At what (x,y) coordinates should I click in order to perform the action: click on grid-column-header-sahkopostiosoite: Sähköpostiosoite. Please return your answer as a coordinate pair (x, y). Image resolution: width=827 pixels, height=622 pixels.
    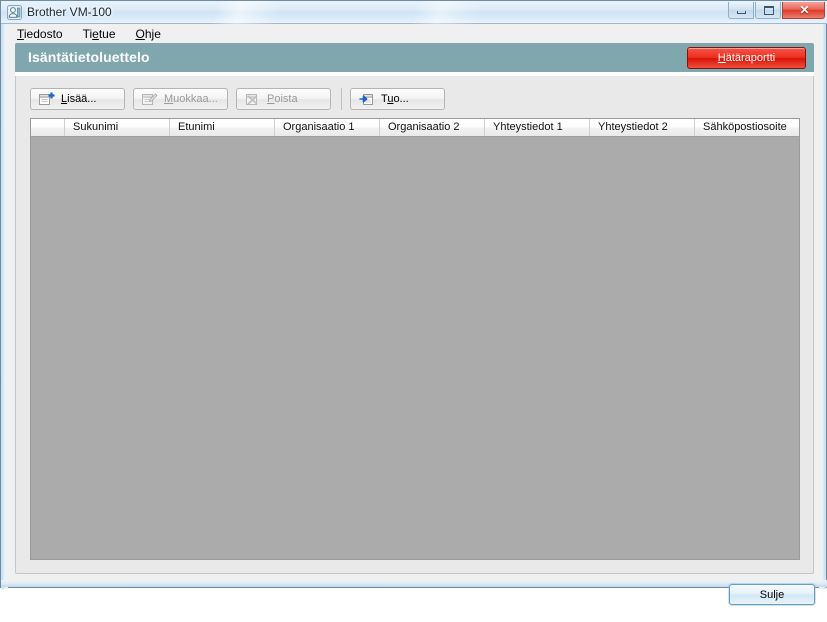
    Looking at the image, I should click on (747, 127).